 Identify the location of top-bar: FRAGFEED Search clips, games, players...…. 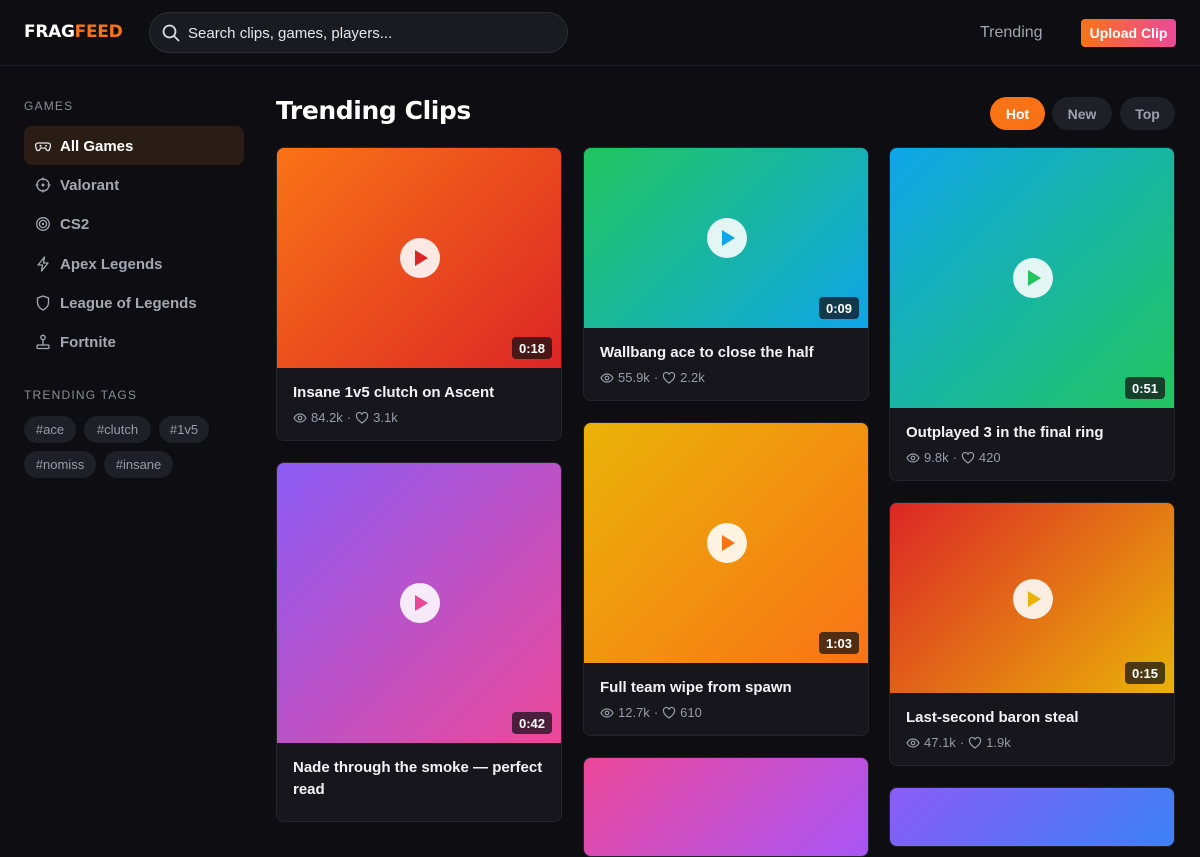
(600, 33).